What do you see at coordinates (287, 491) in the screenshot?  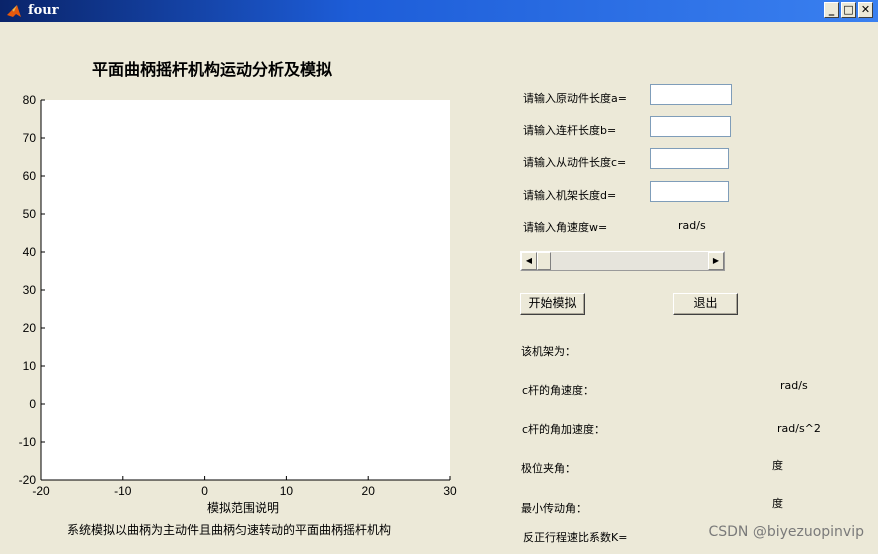 I see `x-tick-label: 10` at bounding box center [287, 491].